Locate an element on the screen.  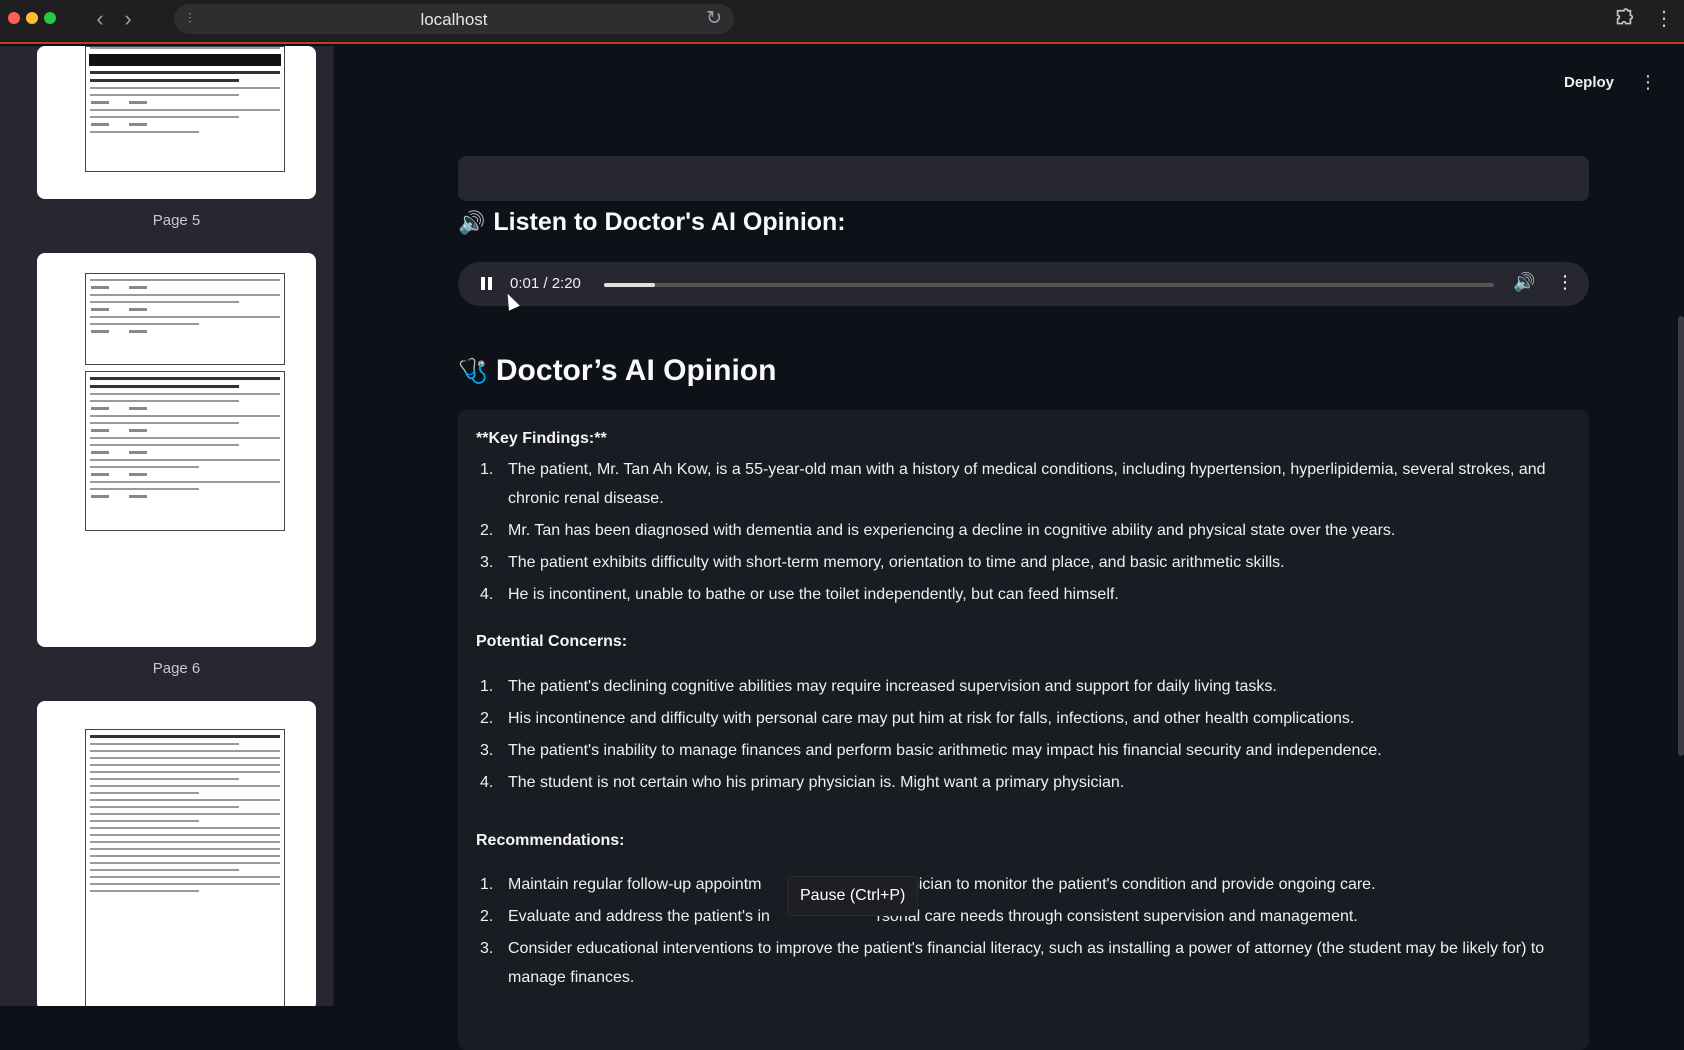
forward-arrow-icon: › is located at coordinates (128, 19).